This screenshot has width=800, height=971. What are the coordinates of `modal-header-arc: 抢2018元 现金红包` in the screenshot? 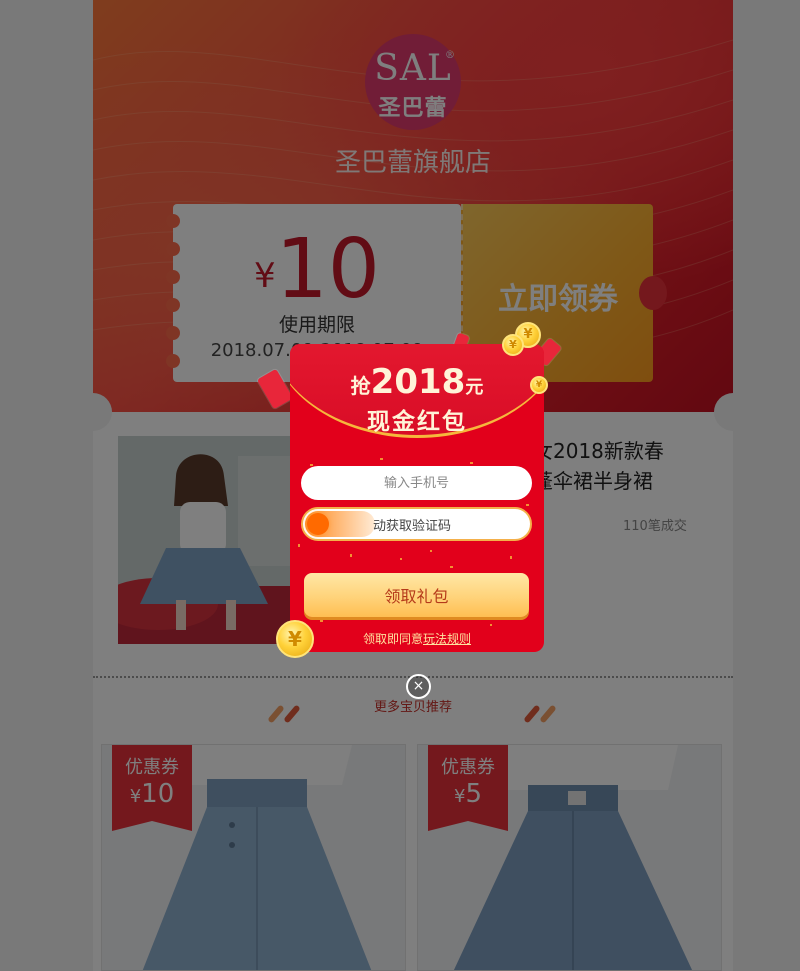 It's located at (417, 391).